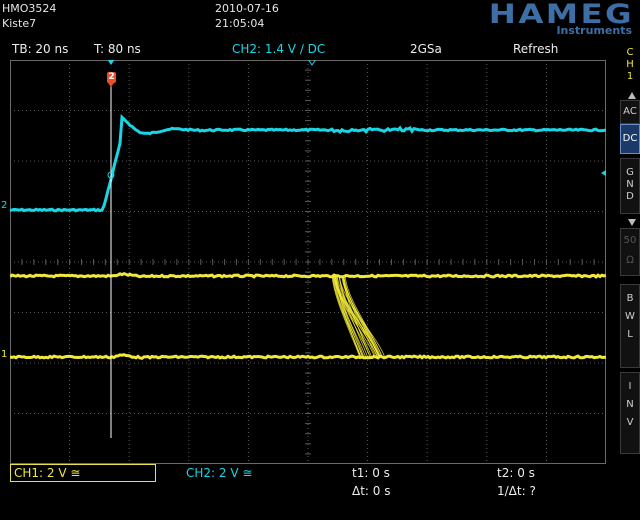 Image resolution: width=640 pixels, height=520 pixels. I want to click on trigger-channel-readout: CH2: 1.4 V ∕ DC, so click(278, 49).